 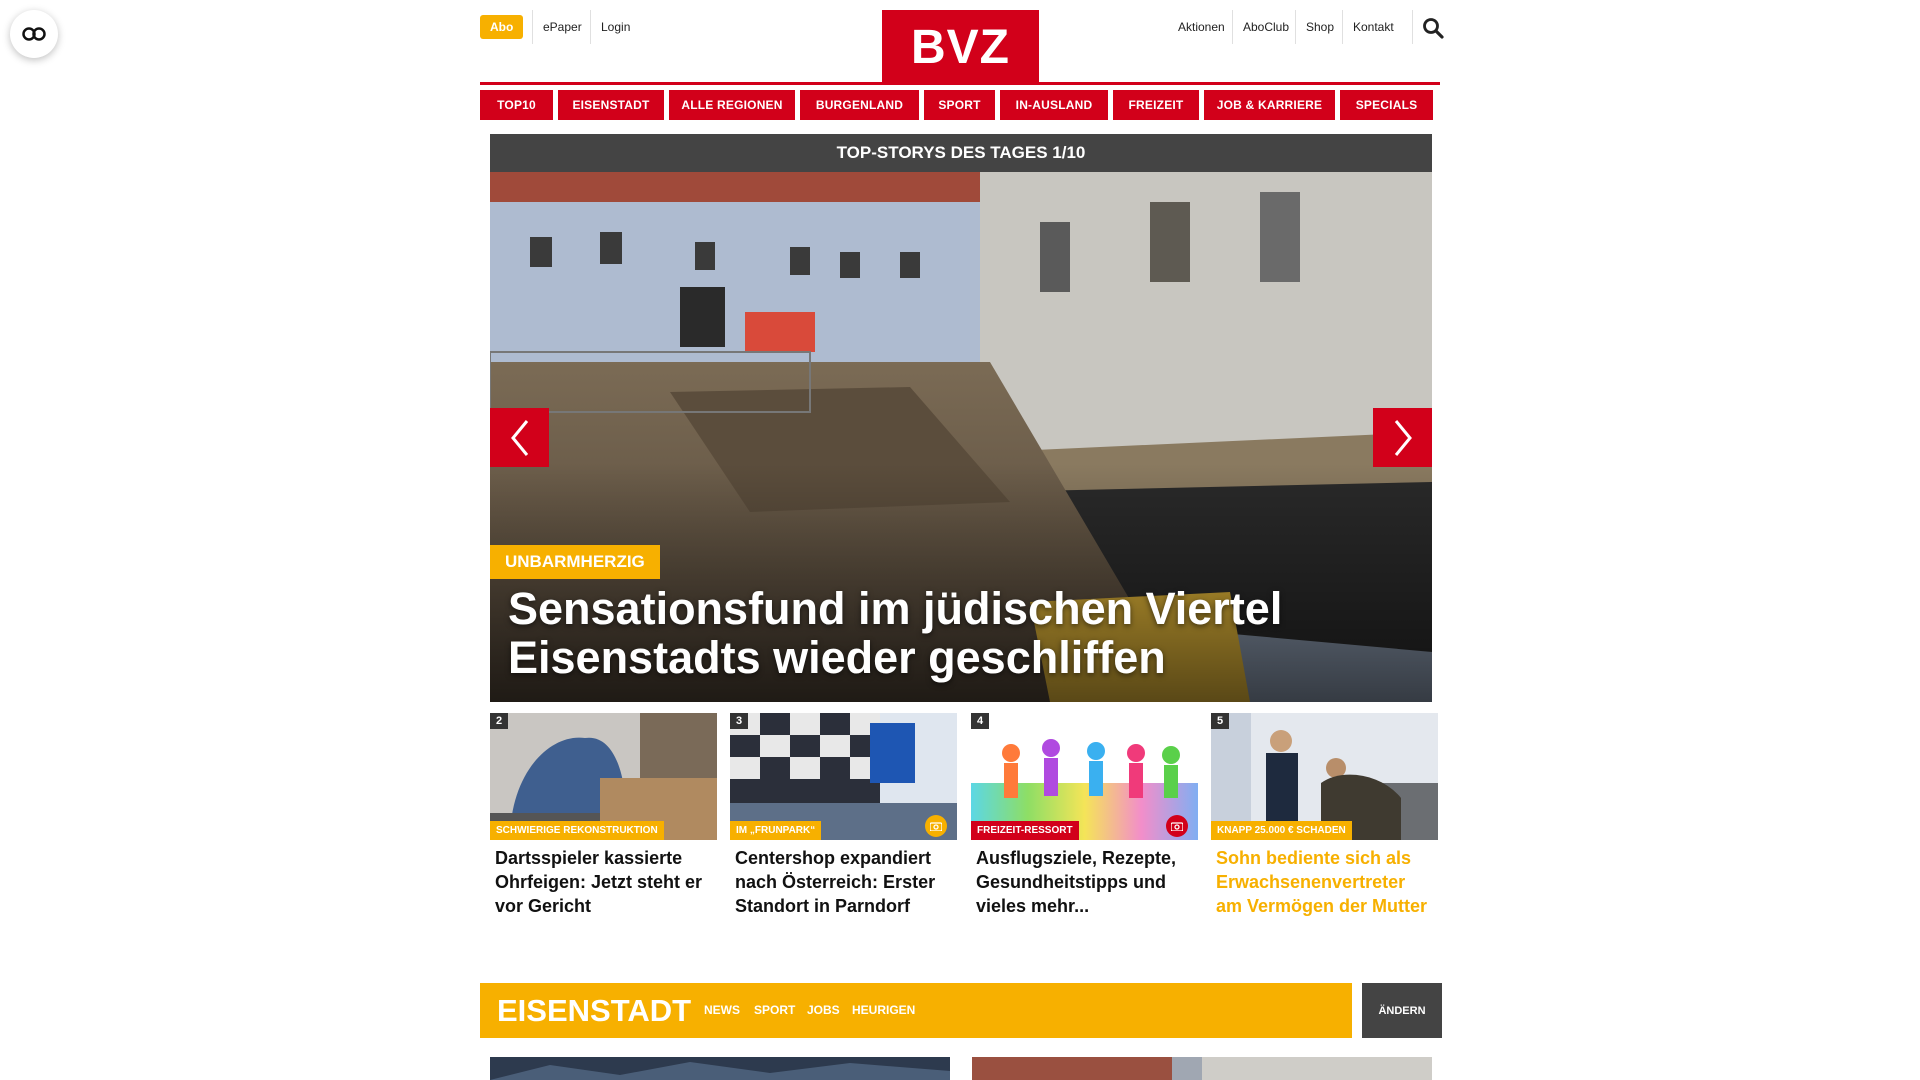 I want to click on nav-item-in-ausland: IN-AUSLAND, so click(x=1054, y=105).